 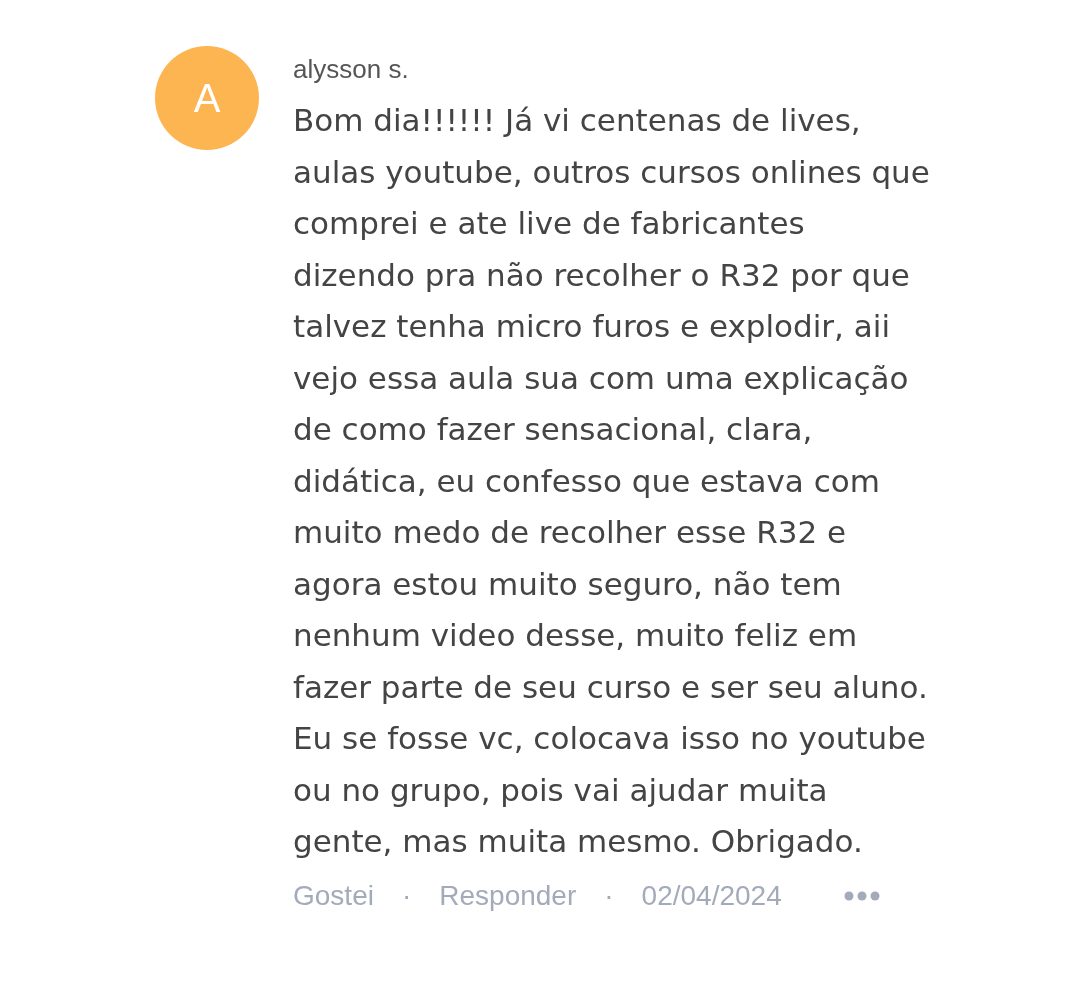 I want to click on author-name: alysson s., so click(x=351, y=69).